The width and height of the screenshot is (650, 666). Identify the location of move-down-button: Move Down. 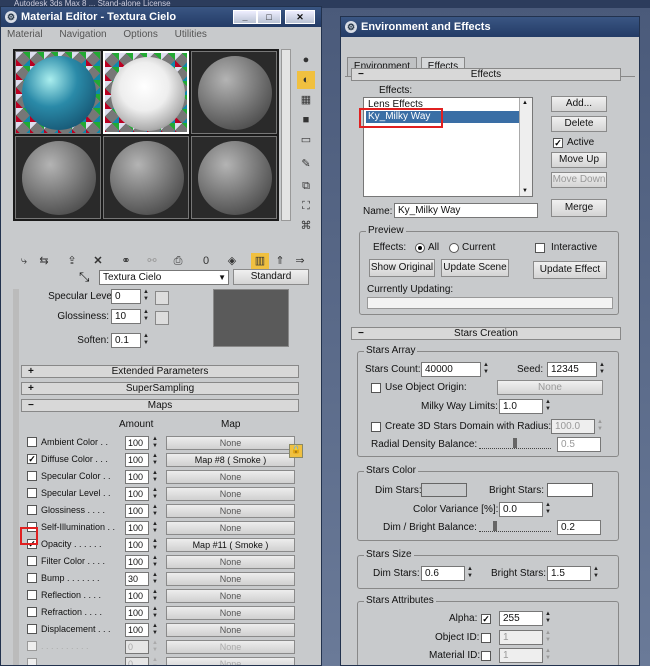
(579, 180).